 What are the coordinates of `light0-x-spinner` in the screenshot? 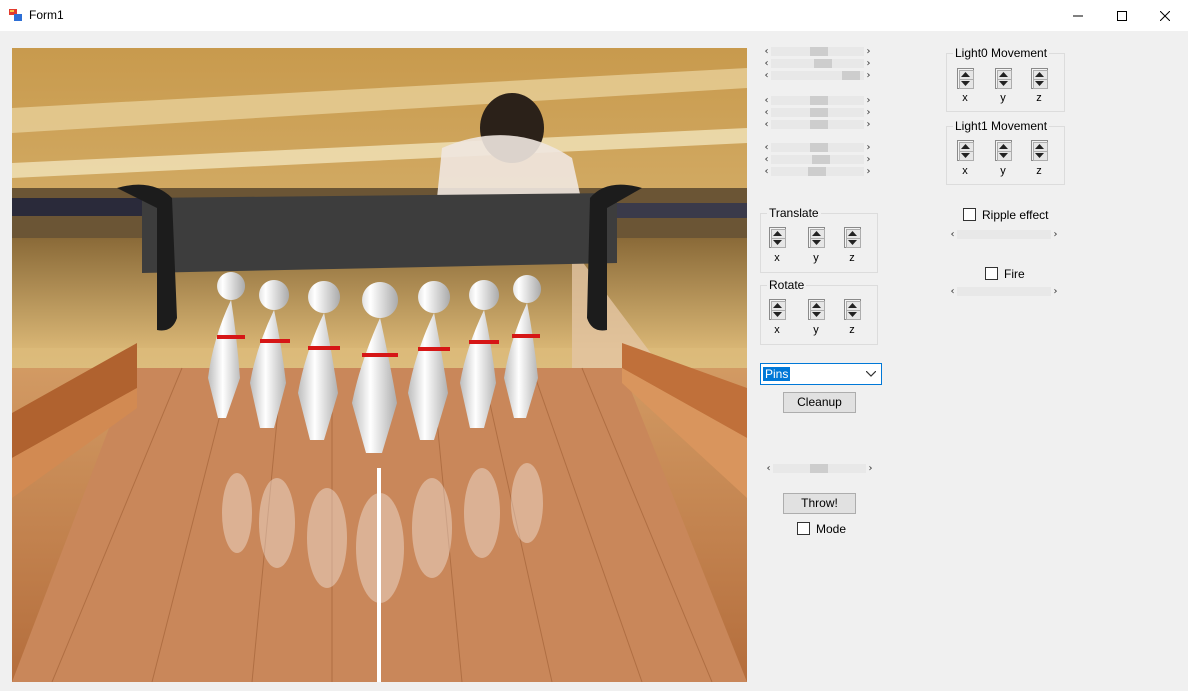 It's located at (965, 78).